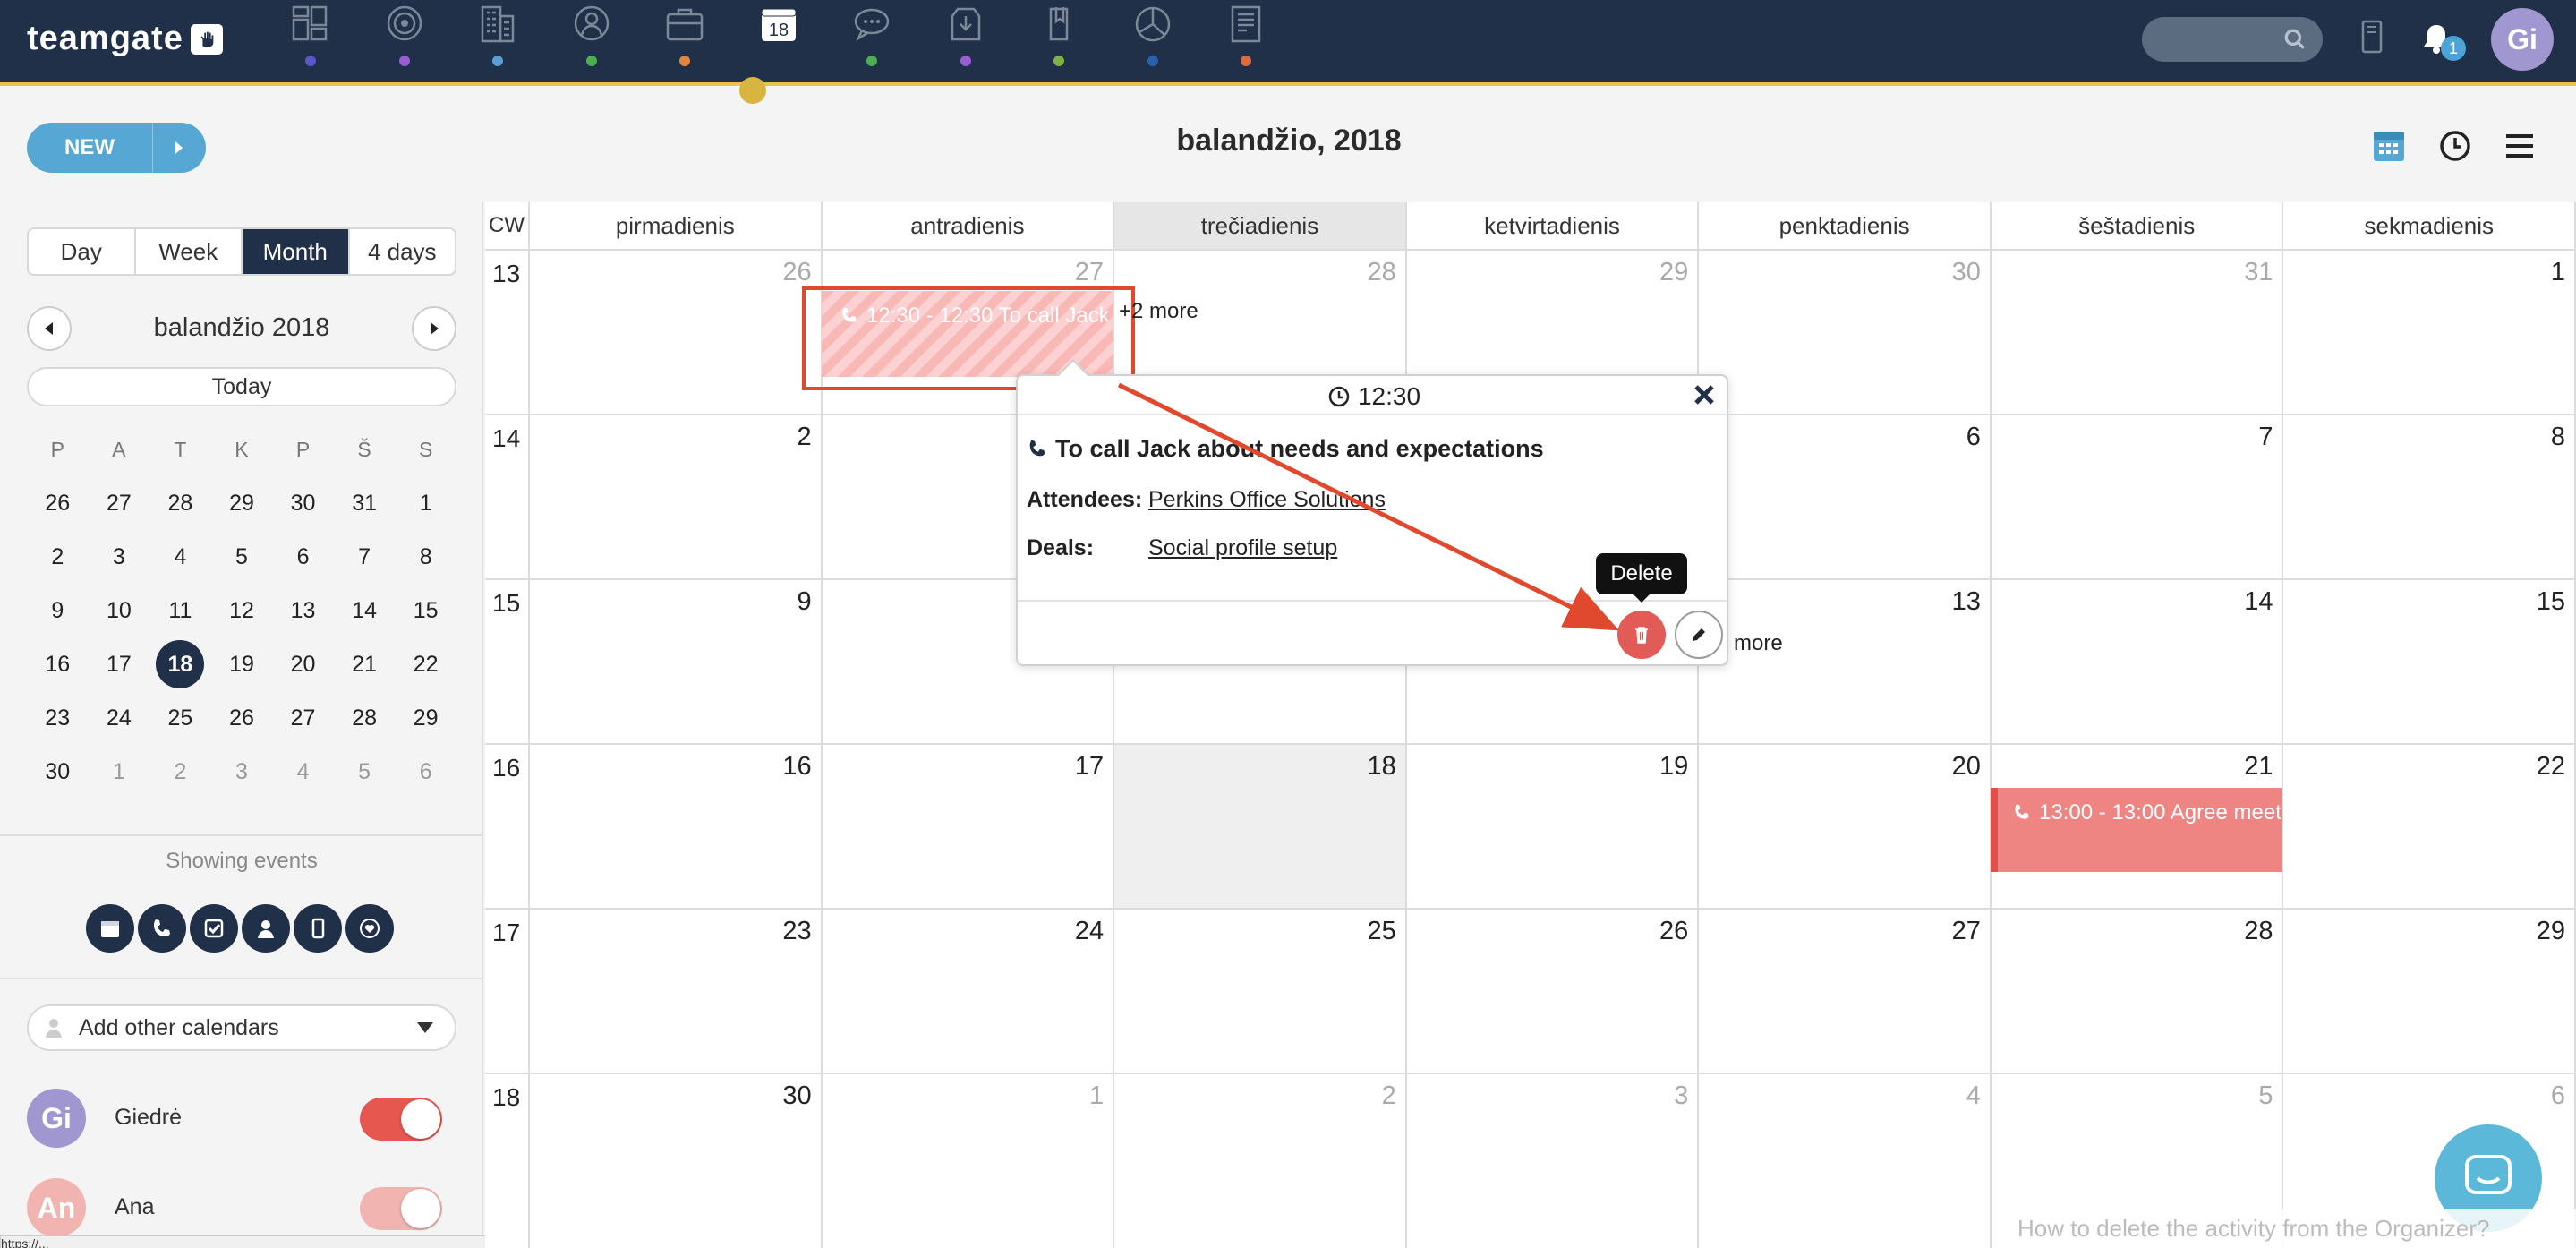 Image resolution: width=2576 pixels, height=1248 pixels. Describe the element at coordinates (58, 664) in the screenshot. I see `mini-day: 16` at that location.